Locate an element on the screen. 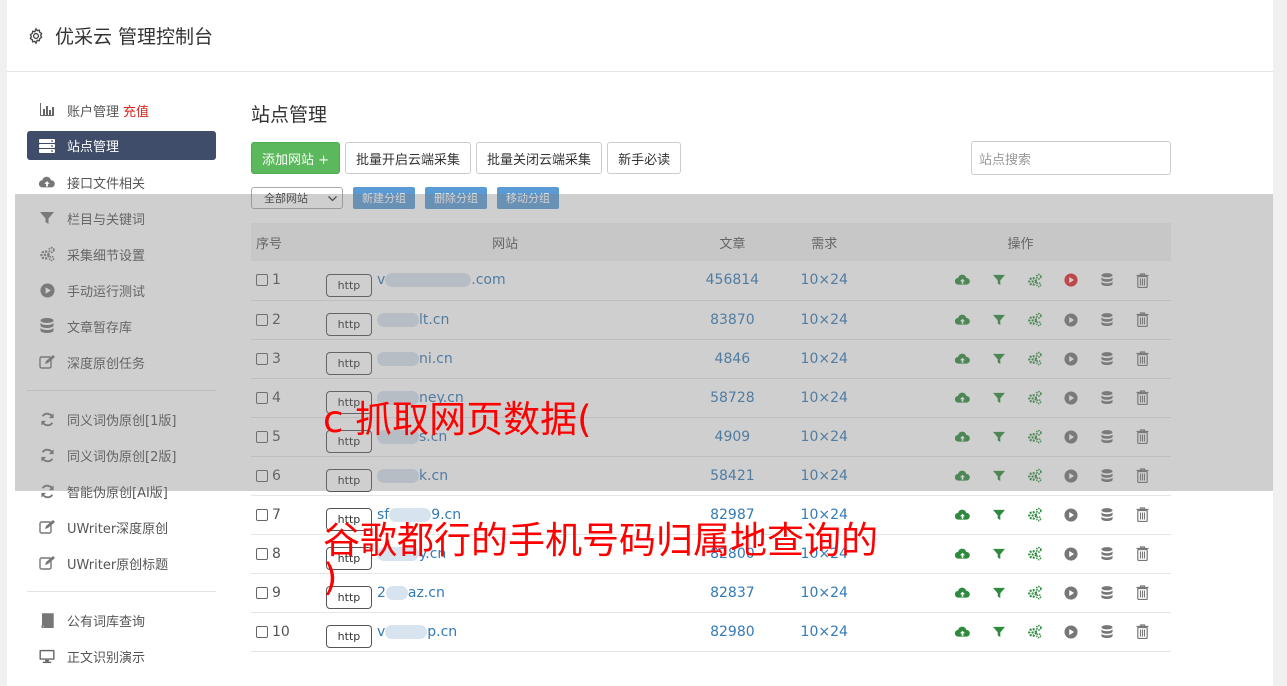 Image resolution: width=1287 pixels, height=686 pixels. row-articles: 4909 is located at coordinates (732, 436).